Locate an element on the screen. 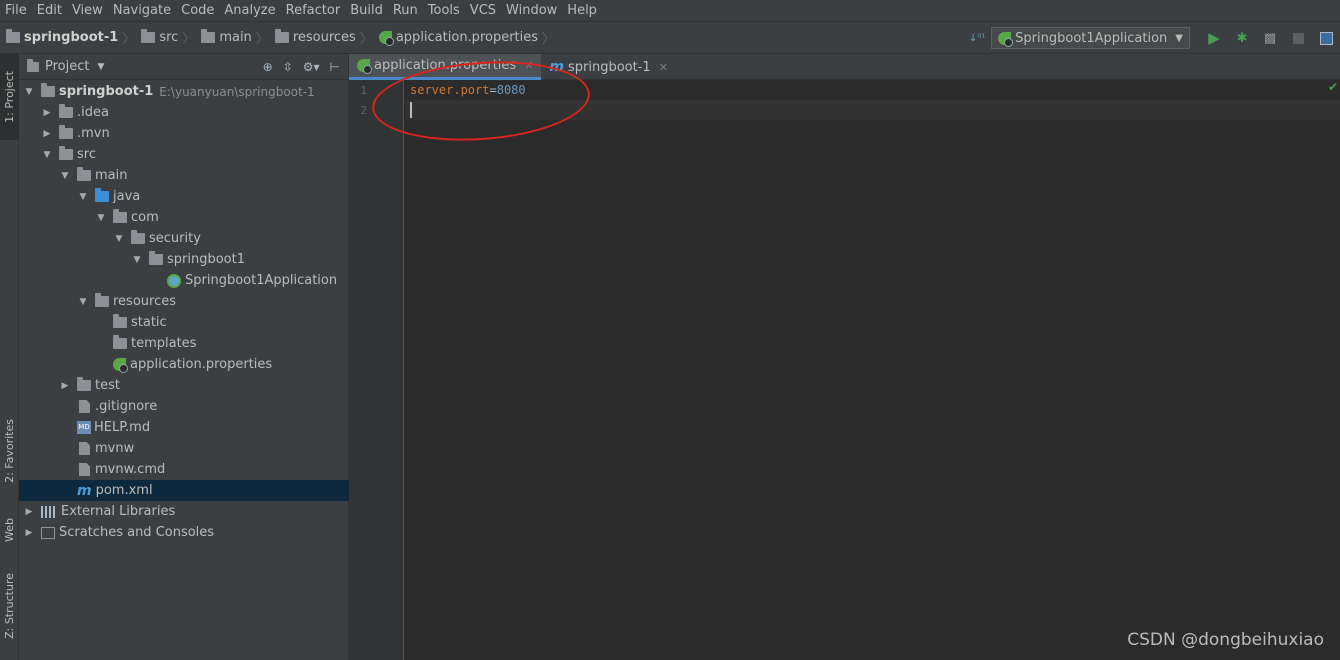  stop-icon is located at coordinates (1298, 38).